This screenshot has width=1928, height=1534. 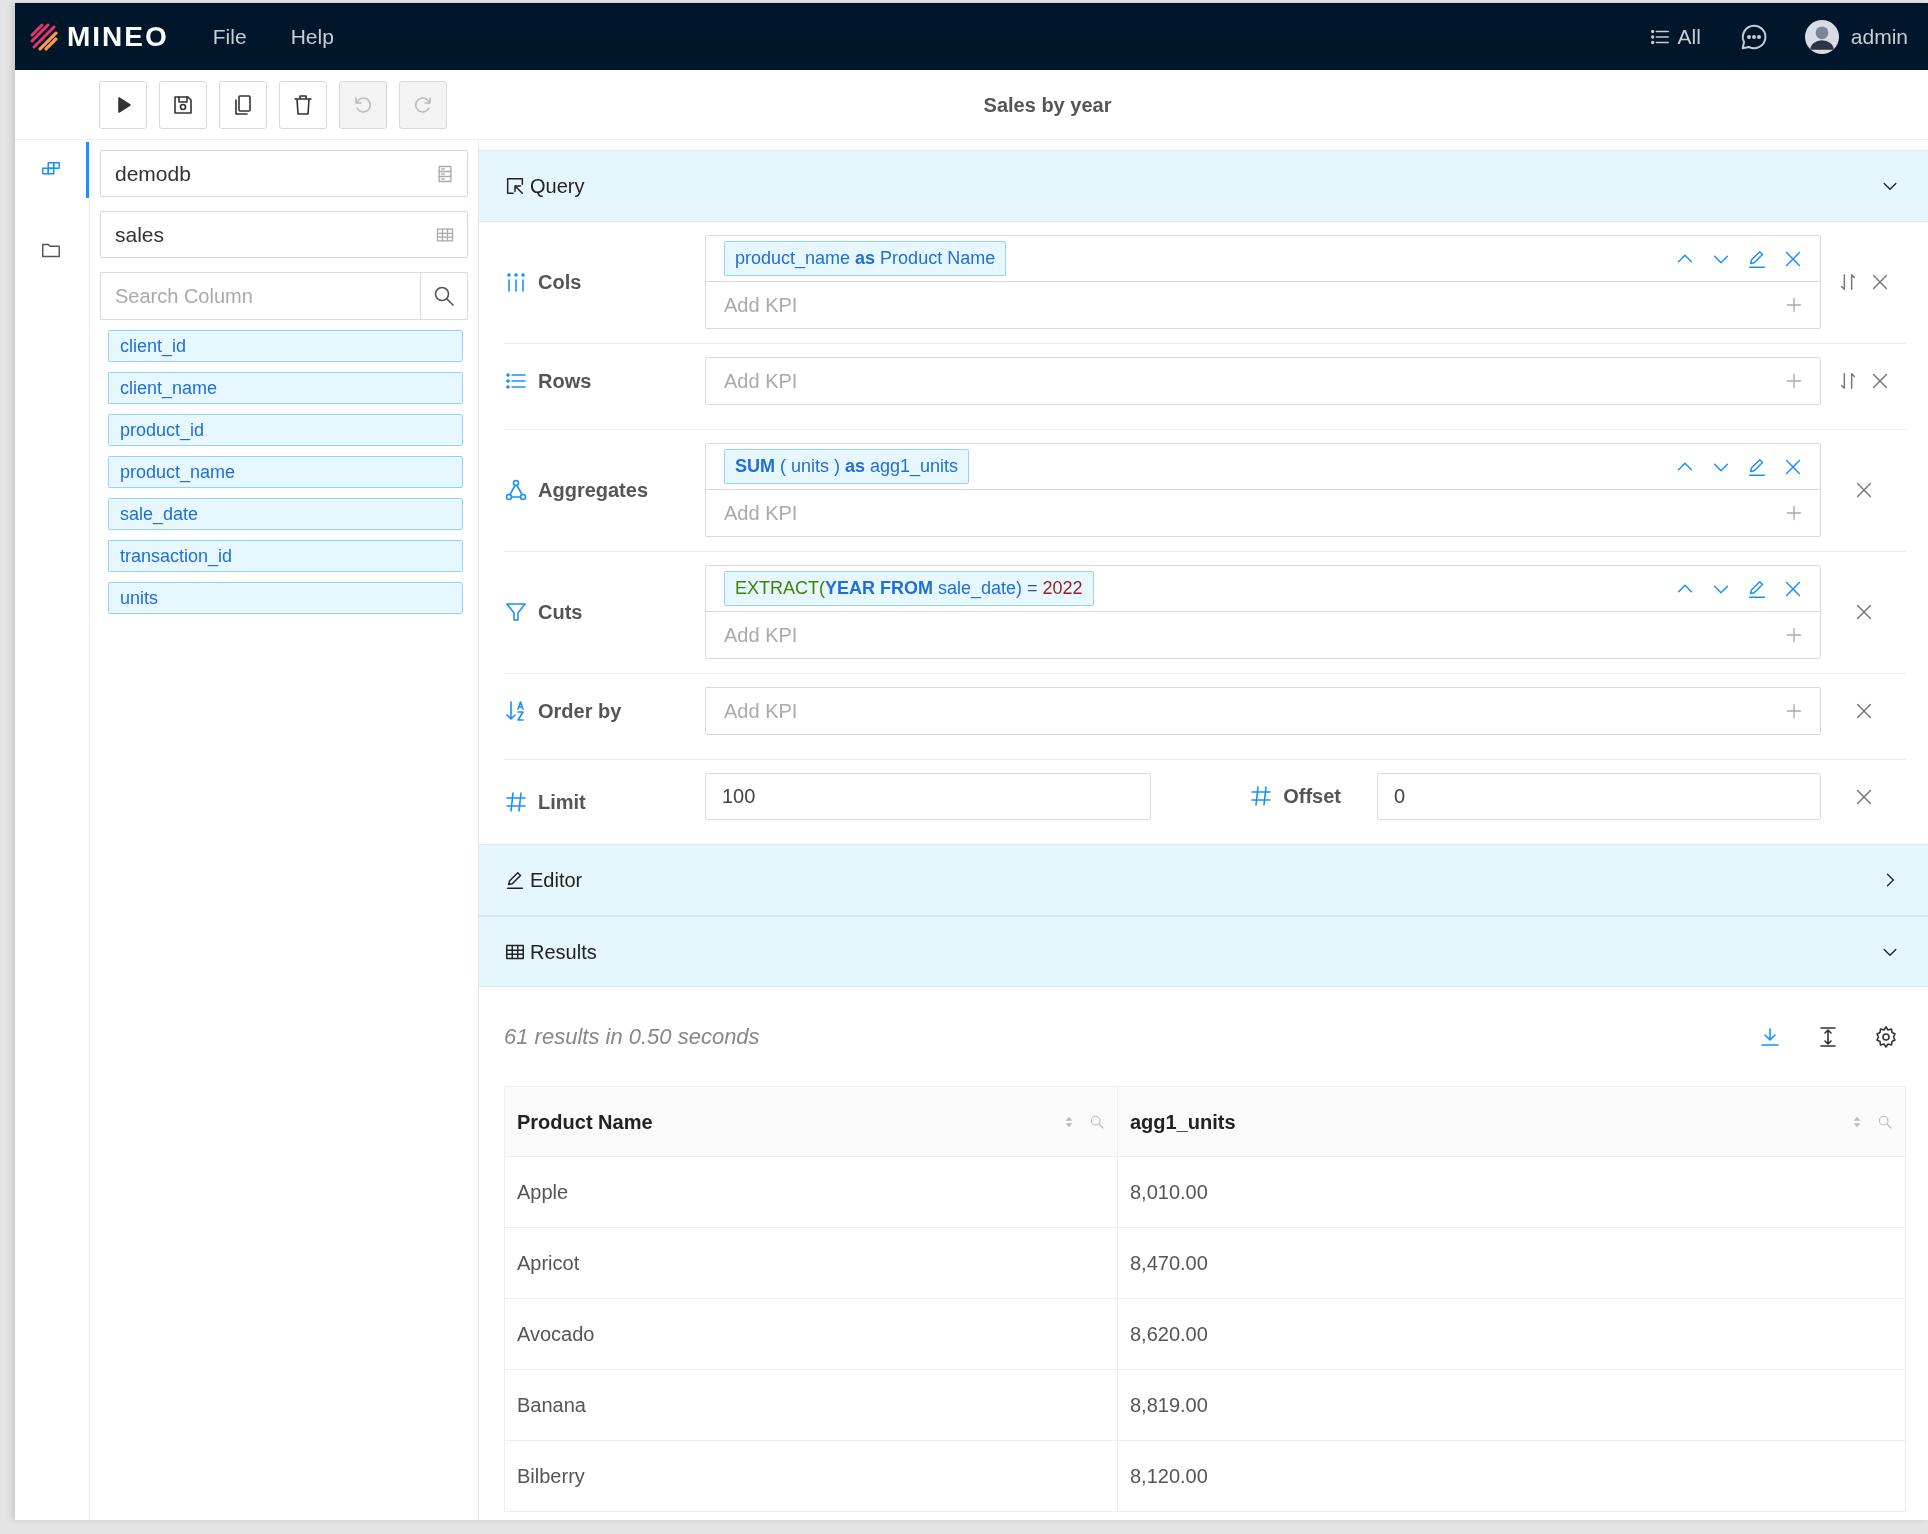 What do you see at coordinates (1675, 36) in the screenshot?
I see `filter-button: All` at bounding box center [1675, 36].